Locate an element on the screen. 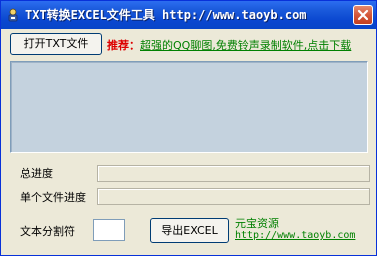 The height and width of the screenshot is (256, 377). app-icon is located at coordinates (13, 15).